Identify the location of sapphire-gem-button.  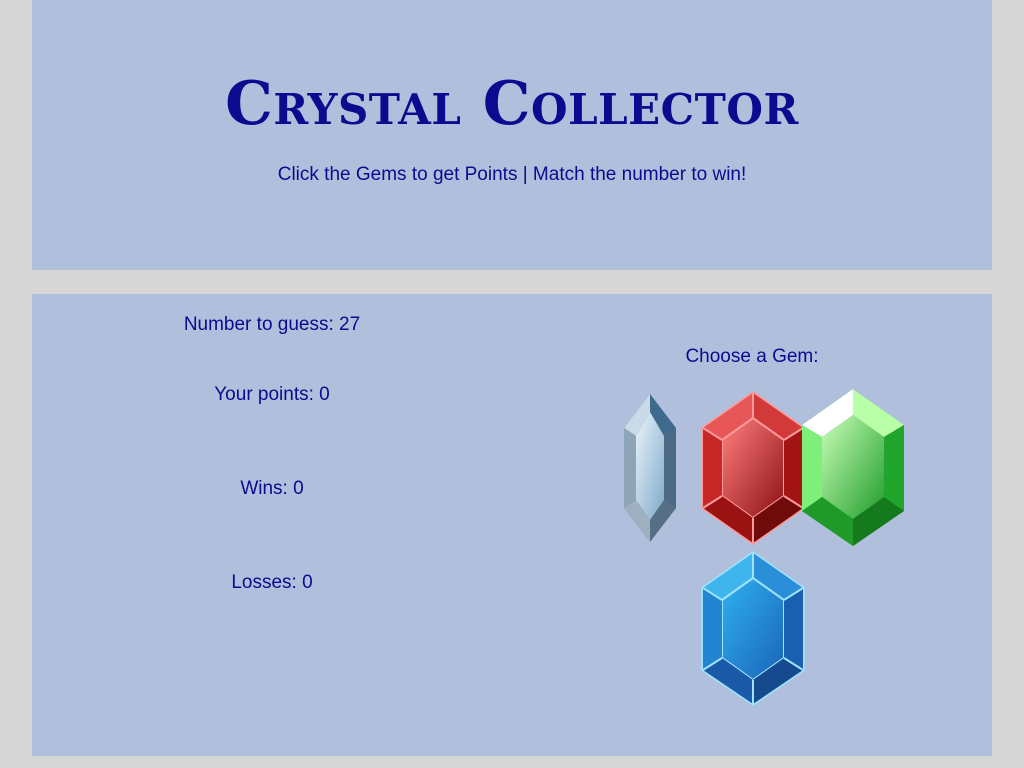
(753, 628).